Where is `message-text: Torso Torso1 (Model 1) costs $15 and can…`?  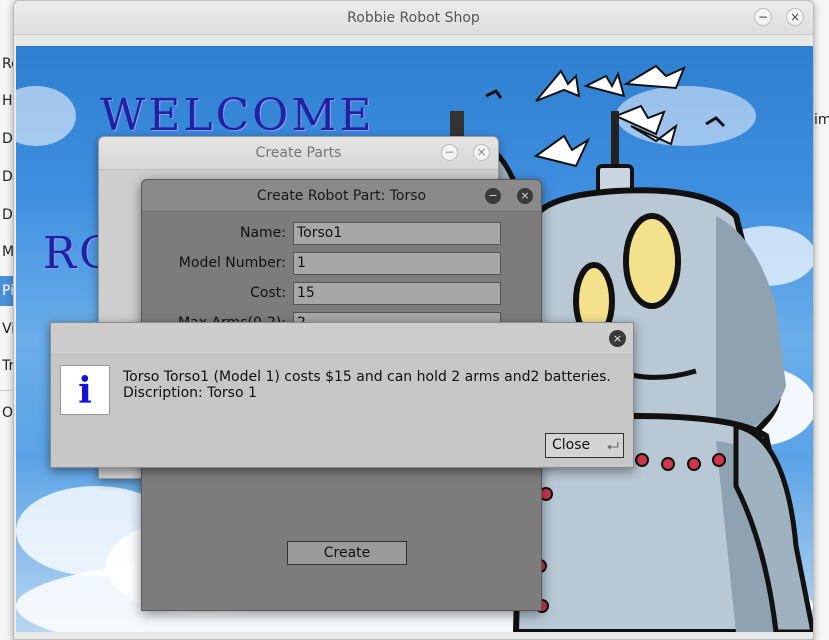 message-text: Torso Torso1 (Model 1) costs $15 and can… is located at coordinates (375, 385).